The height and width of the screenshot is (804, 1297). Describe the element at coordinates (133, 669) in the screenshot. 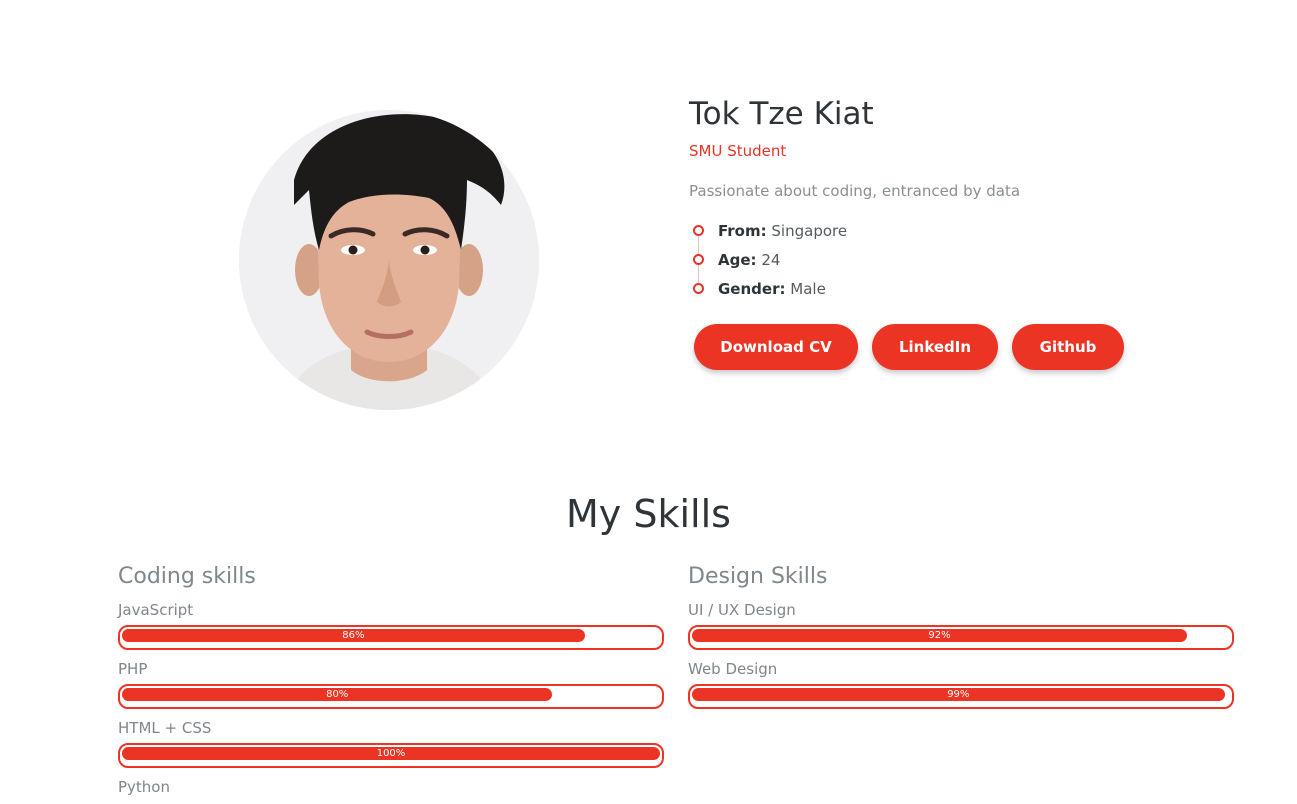

I see `skill-name: PHP` at that location.